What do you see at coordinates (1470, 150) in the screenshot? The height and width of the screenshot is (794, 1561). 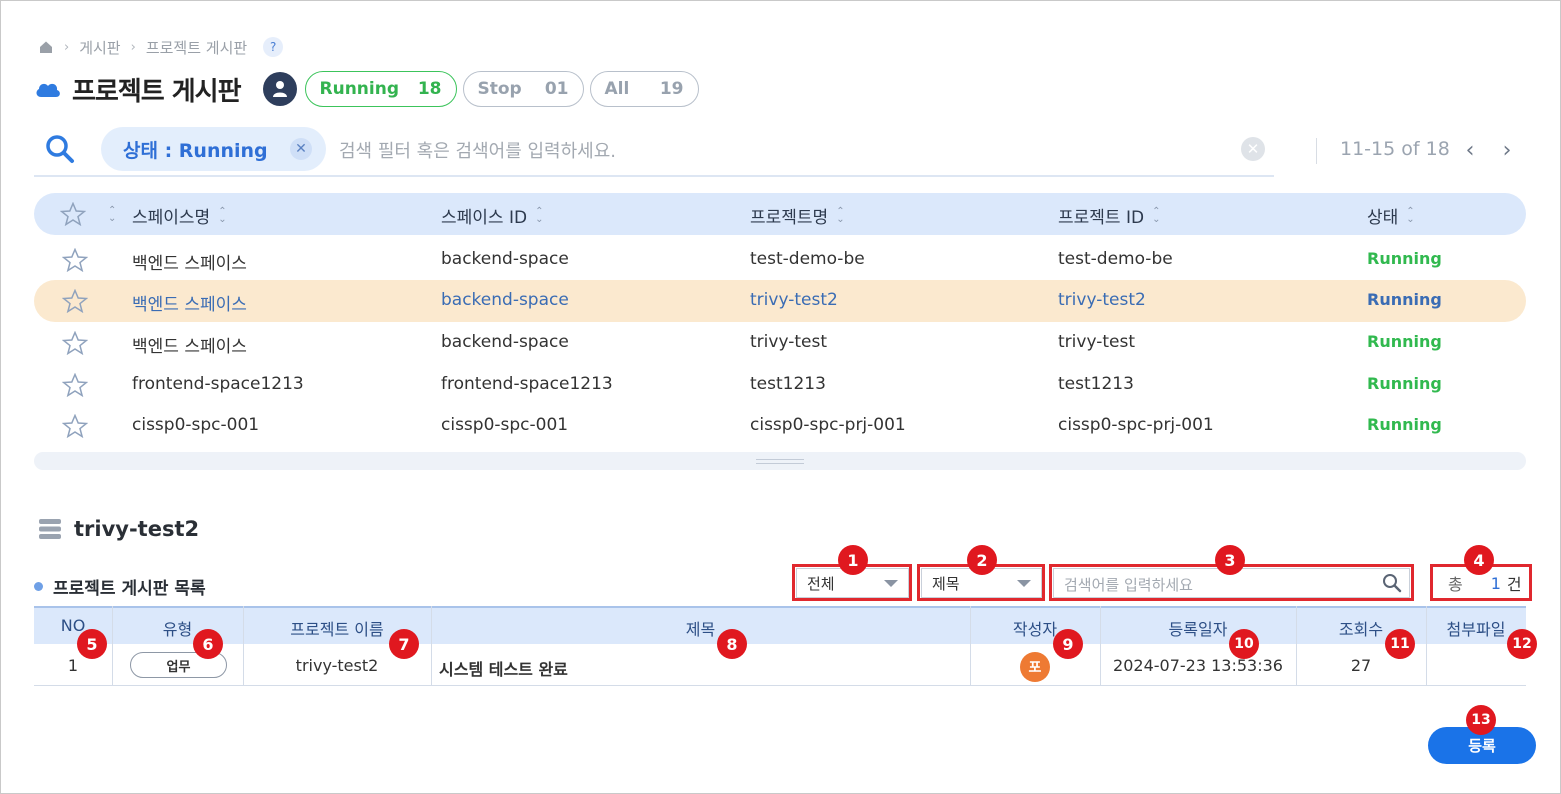 I see `chevron-left-icon: ‹` at bounding box center [1470, 150].